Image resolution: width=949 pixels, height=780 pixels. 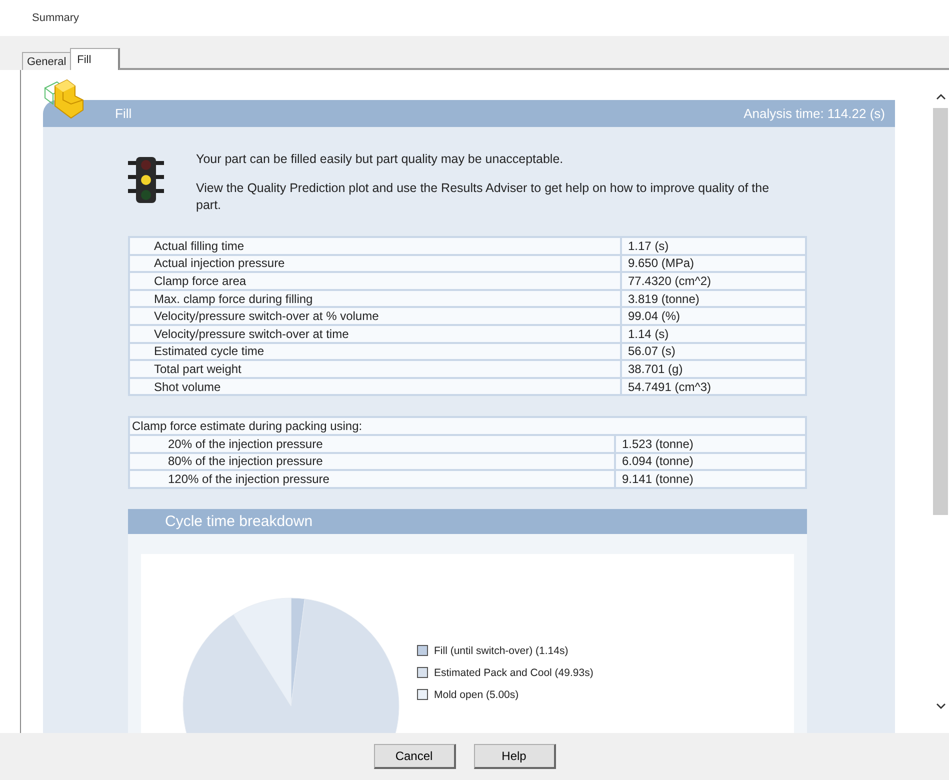 I want to click on legend-label: Mold open (5.00s), so click(x=476, y=694).